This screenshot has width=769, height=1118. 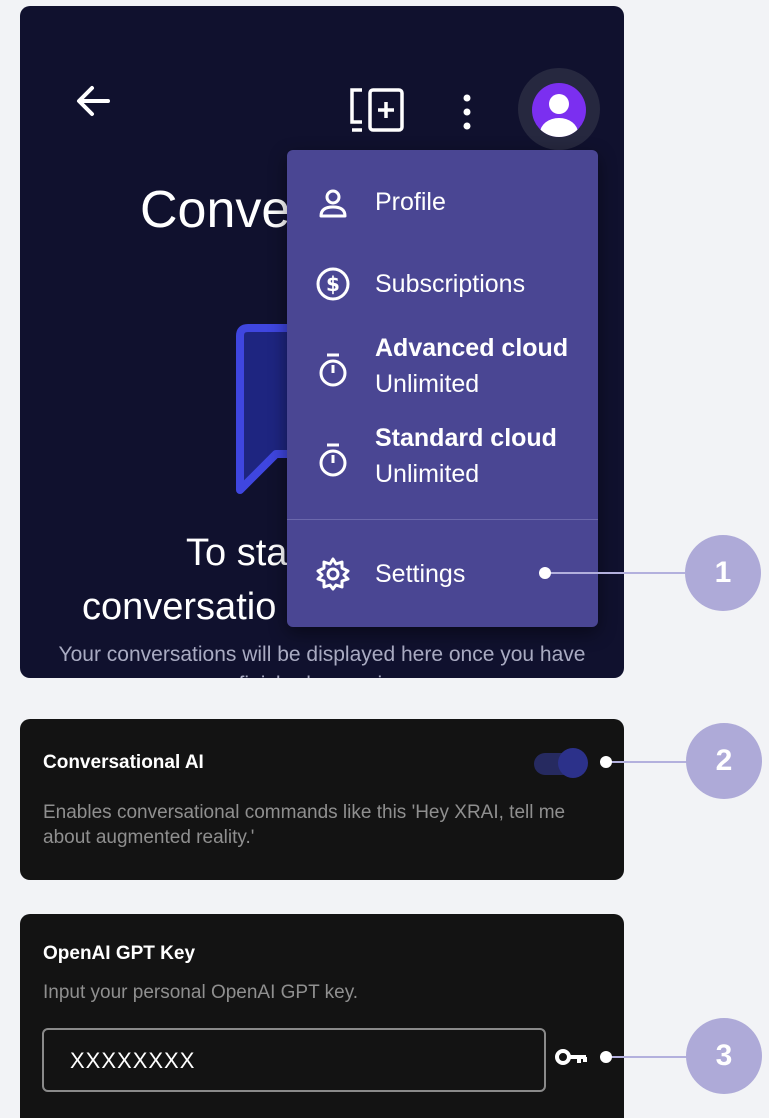 I want to click on menu-item-profile: Profile, so click(x=442, y=204).